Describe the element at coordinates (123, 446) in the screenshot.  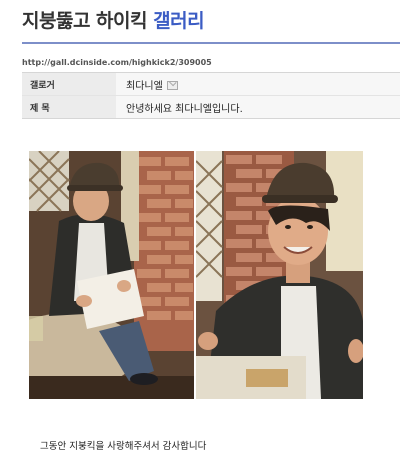
I see `post-body-text: 그동안 지붕킥을 사랑해주셔서 감사합니다` at that location.